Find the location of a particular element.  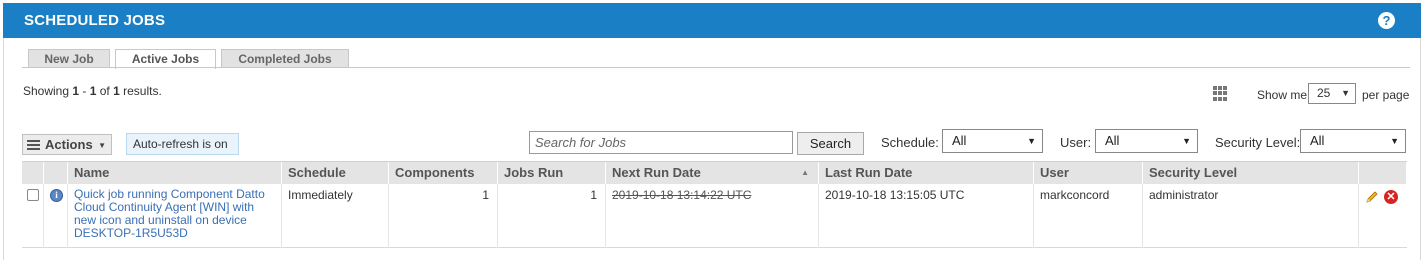

tab-completed-jobs: Completed Jobs is located at coordinates (285, 58).